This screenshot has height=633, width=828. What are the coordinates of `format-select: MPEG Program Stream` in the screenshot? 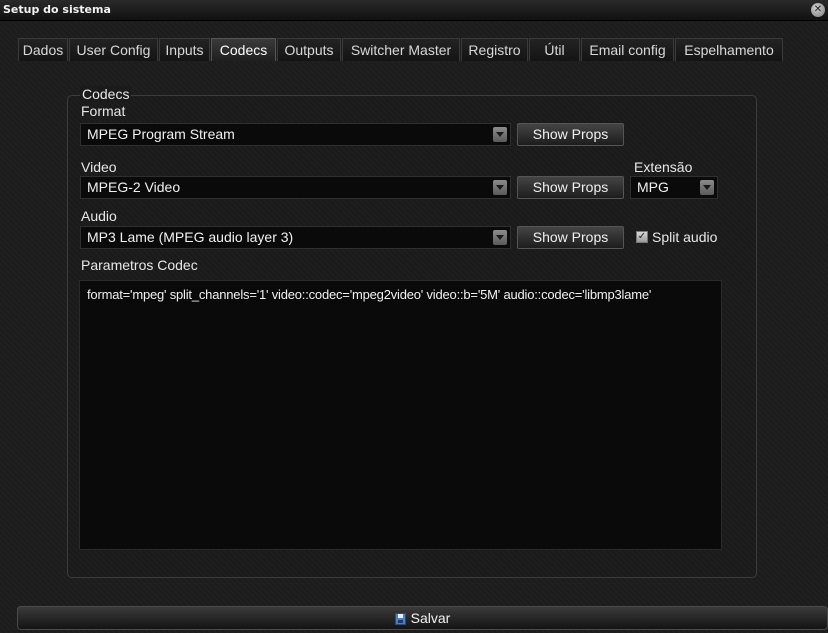 It's located at (295, 134).